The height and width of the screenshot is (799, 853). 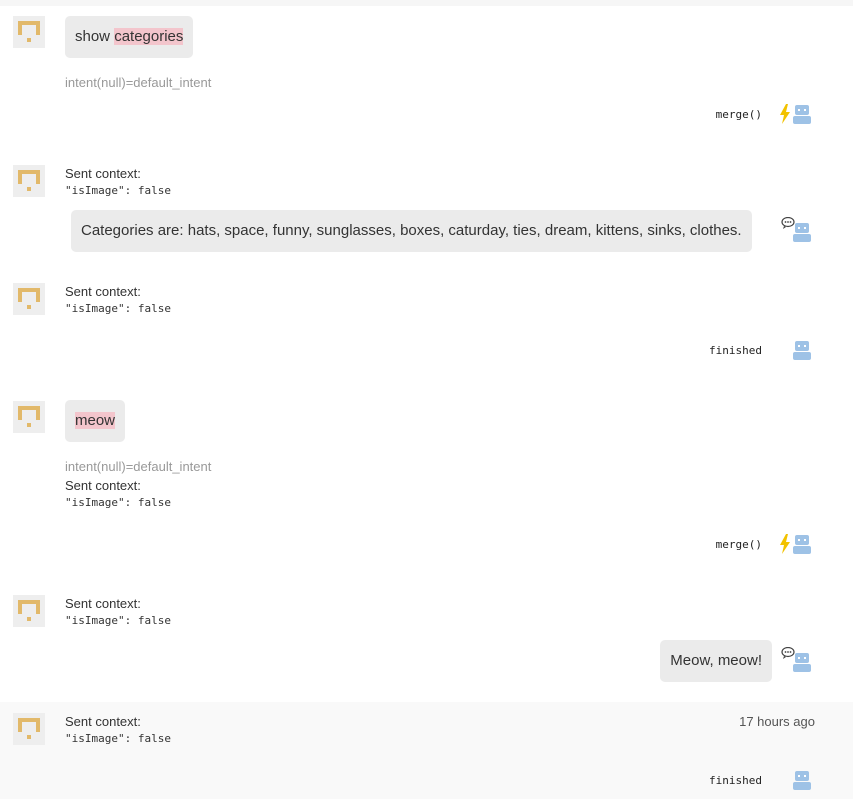 I want to click on highlighted-entity: meow, so click(x=95, y=420).